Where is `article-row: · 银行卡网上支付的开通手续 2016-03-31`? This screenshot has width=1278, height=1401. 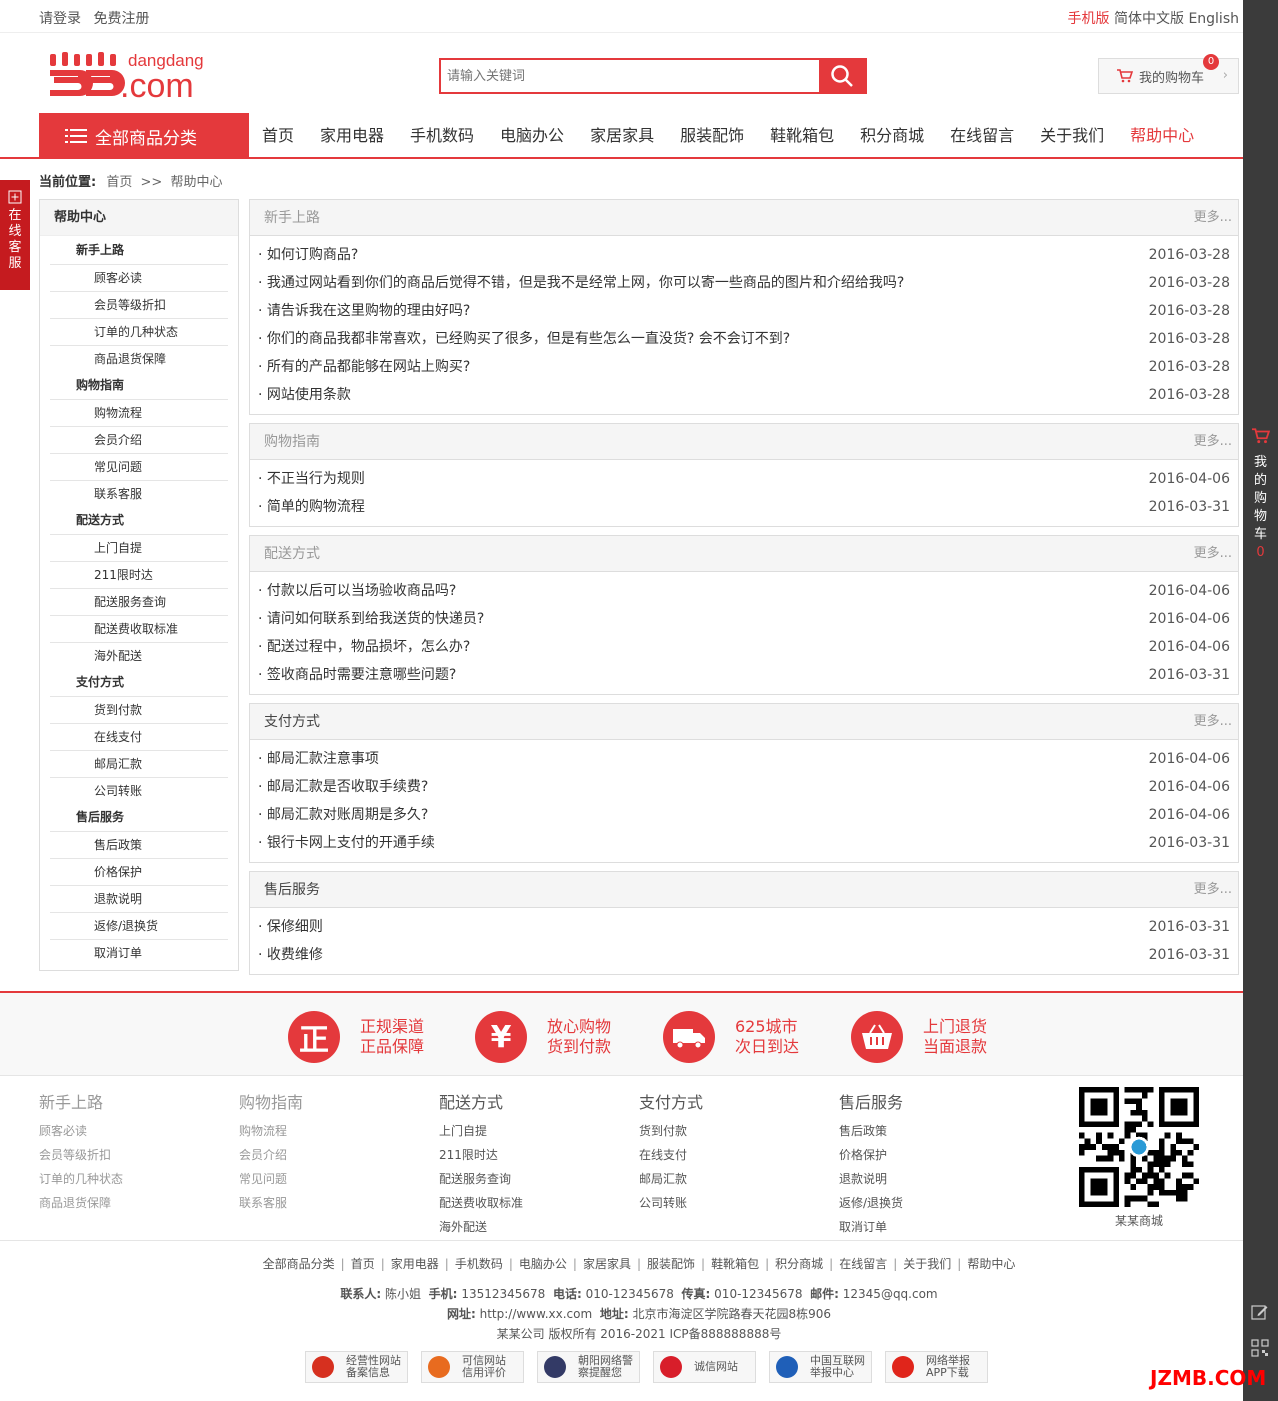
article-row: · 银行卡网上支付的开通手续 2016-03-31 is located at coordinates (744, 843).